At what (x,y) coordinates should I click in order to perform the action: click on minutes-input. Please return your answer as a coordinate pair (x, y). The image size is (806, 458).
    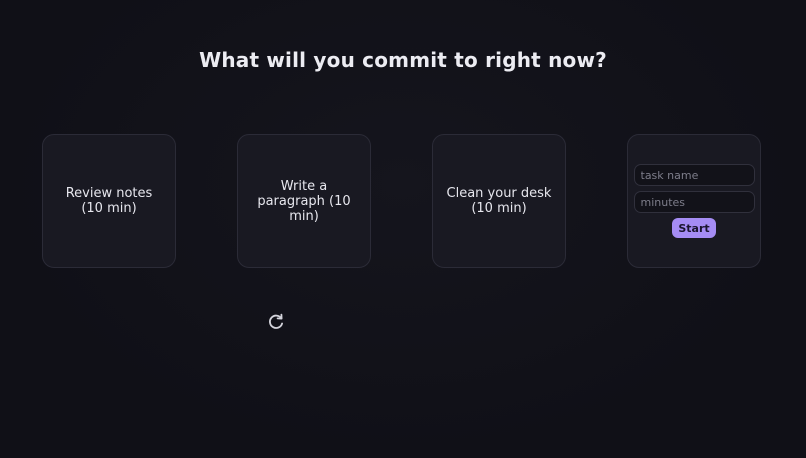
    Looking at the image, I should click on (694, 202).